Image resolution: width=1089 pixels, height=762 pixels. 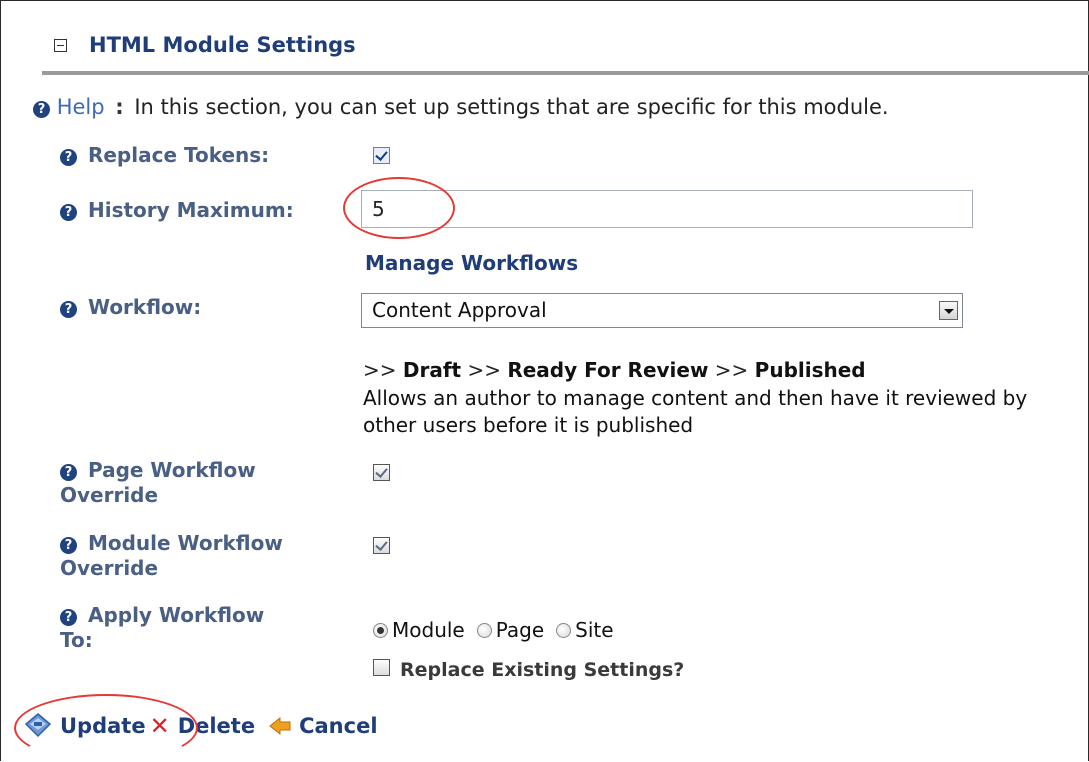 I want to click on cancel-label: Cancel, so click(x=338, y=726).